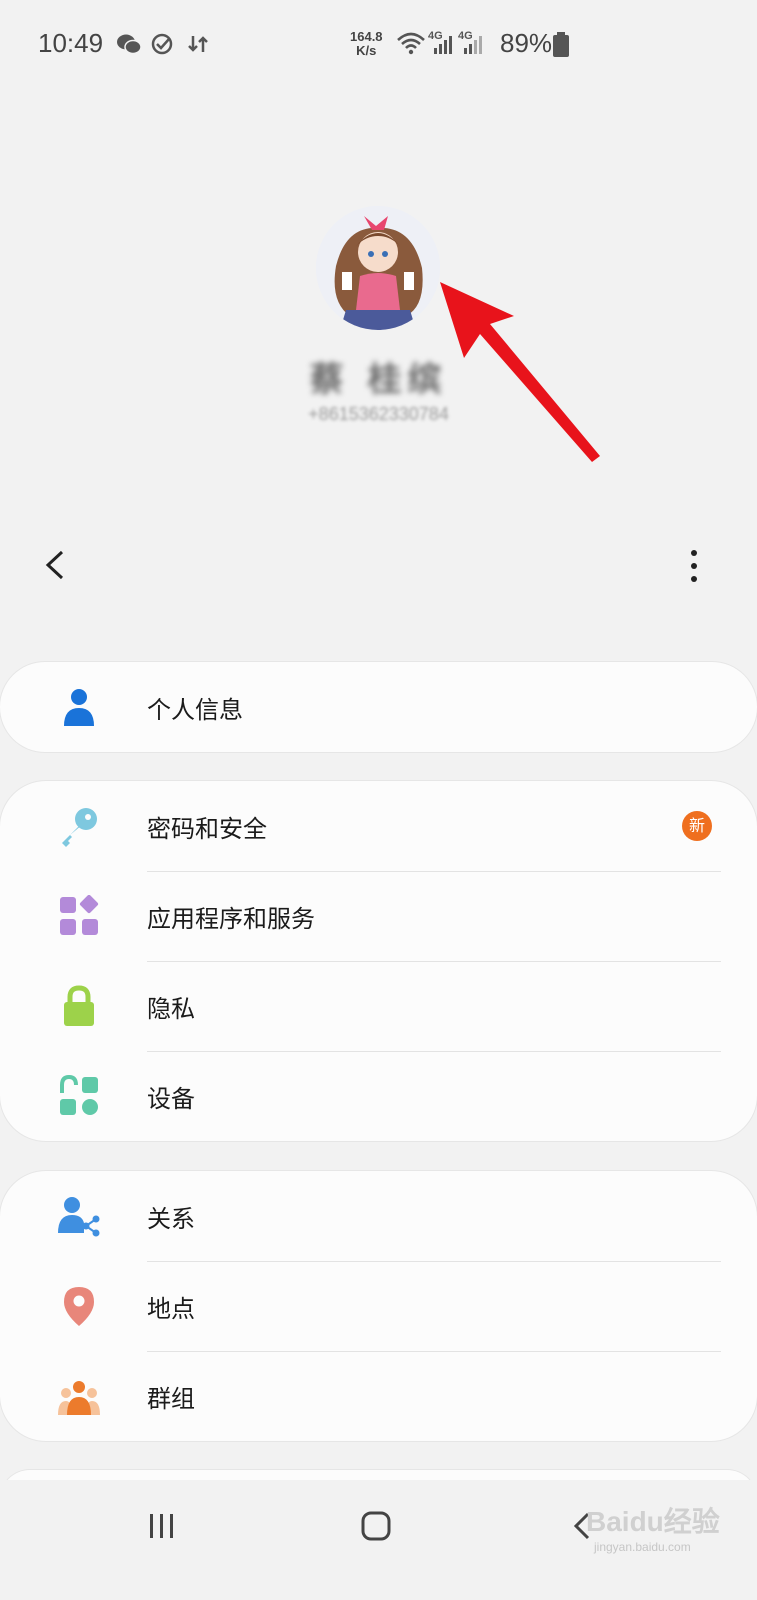 This screenshot has height=1600, width=757. What do you see at coordinates (526, 43) in the screenshot?
I see `battery-percent: 89%` at bounding box center [526, 43].